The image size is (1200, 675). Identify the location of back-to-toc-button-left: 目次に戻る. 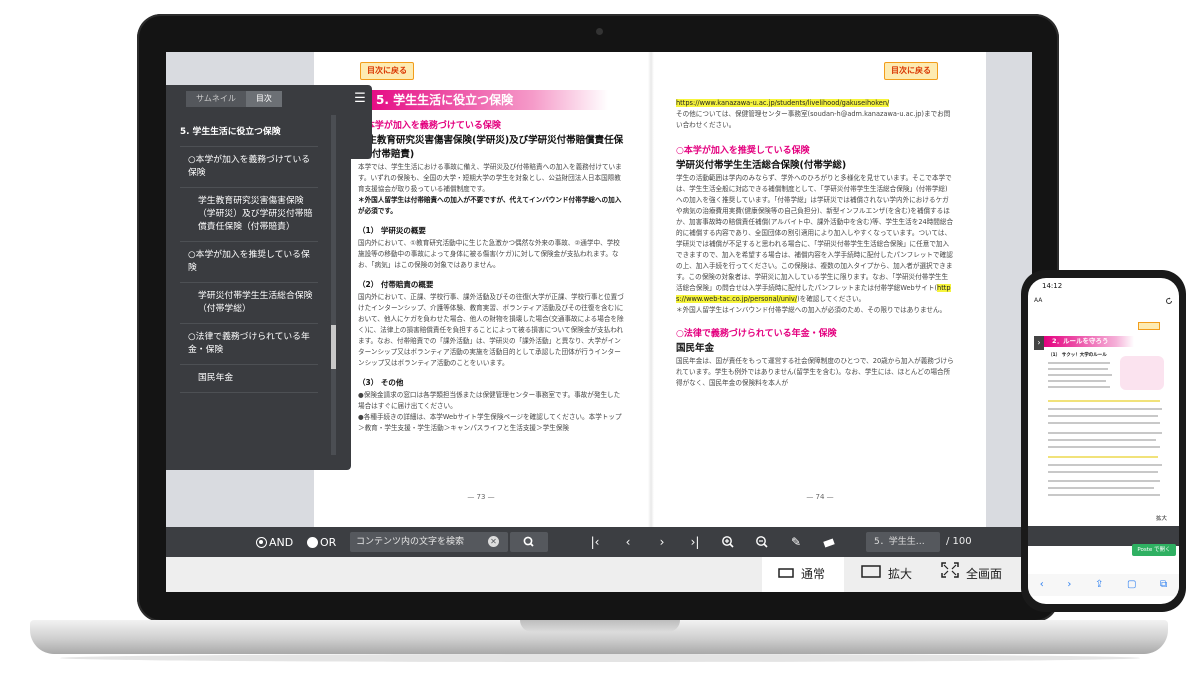
(387, 71).